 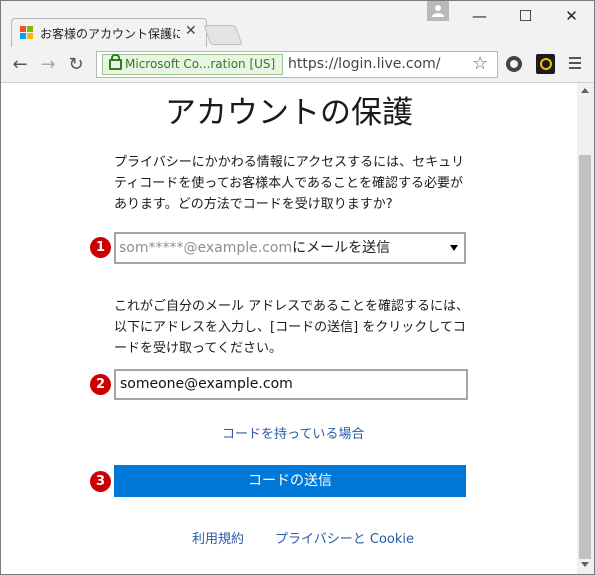 What do you see at coordinates (293, 432) in the screenshot?
I see `have-code-link: コードを持っている場合` at bounding box center [293, 432].